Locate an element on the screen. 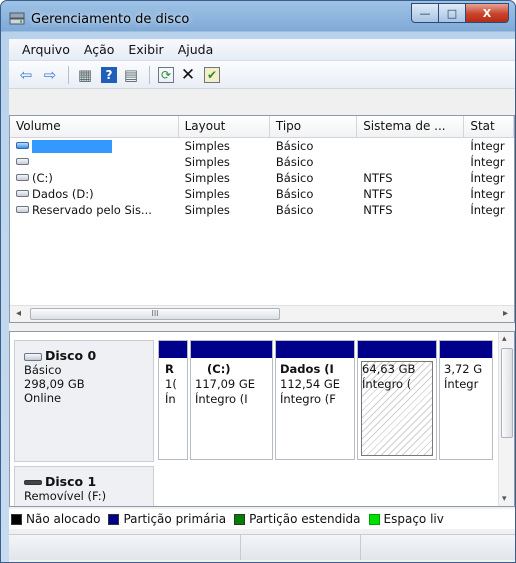 This screenshot has height=563, width=516. disk-type: Básico is located at coordinates (43, 370).